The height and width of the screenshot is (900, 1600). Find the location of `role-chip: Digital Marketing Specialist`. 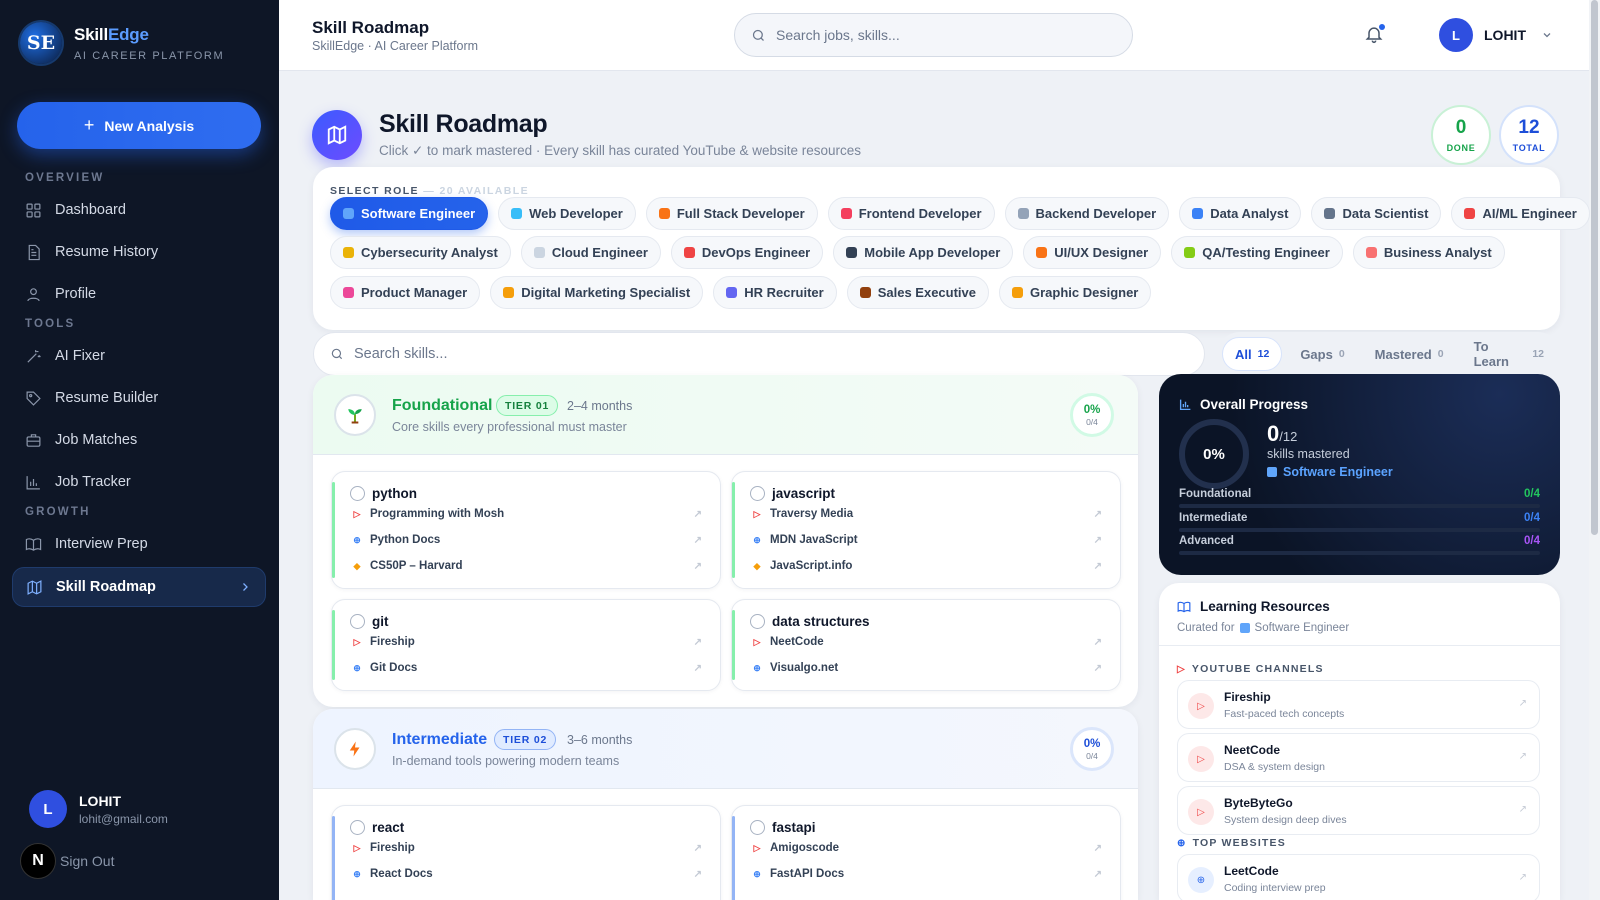

role-chip: Digital Marketing Specialist is located at coordinates (597, 292).